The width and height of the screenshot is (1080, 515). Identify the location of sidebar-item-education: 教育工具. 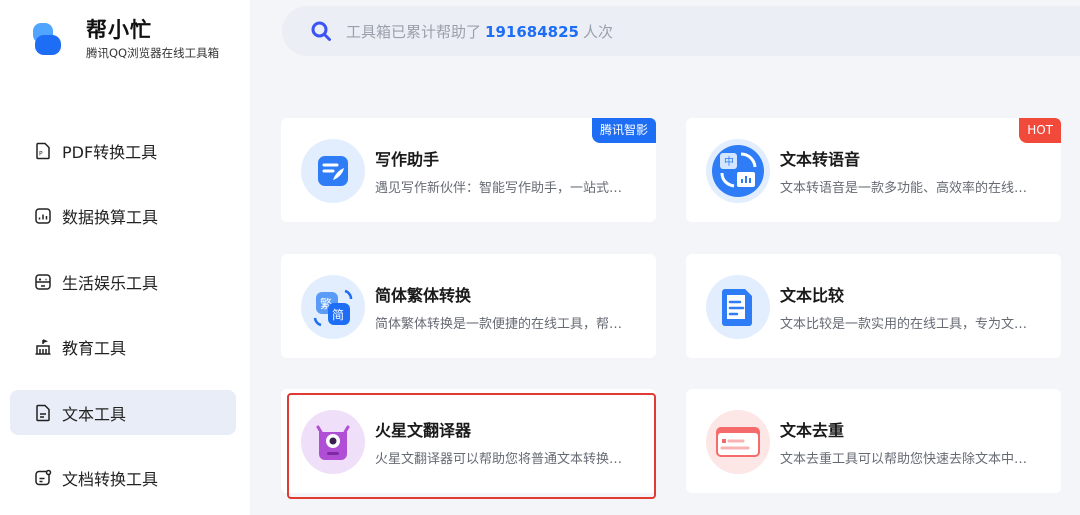
(123, 347).